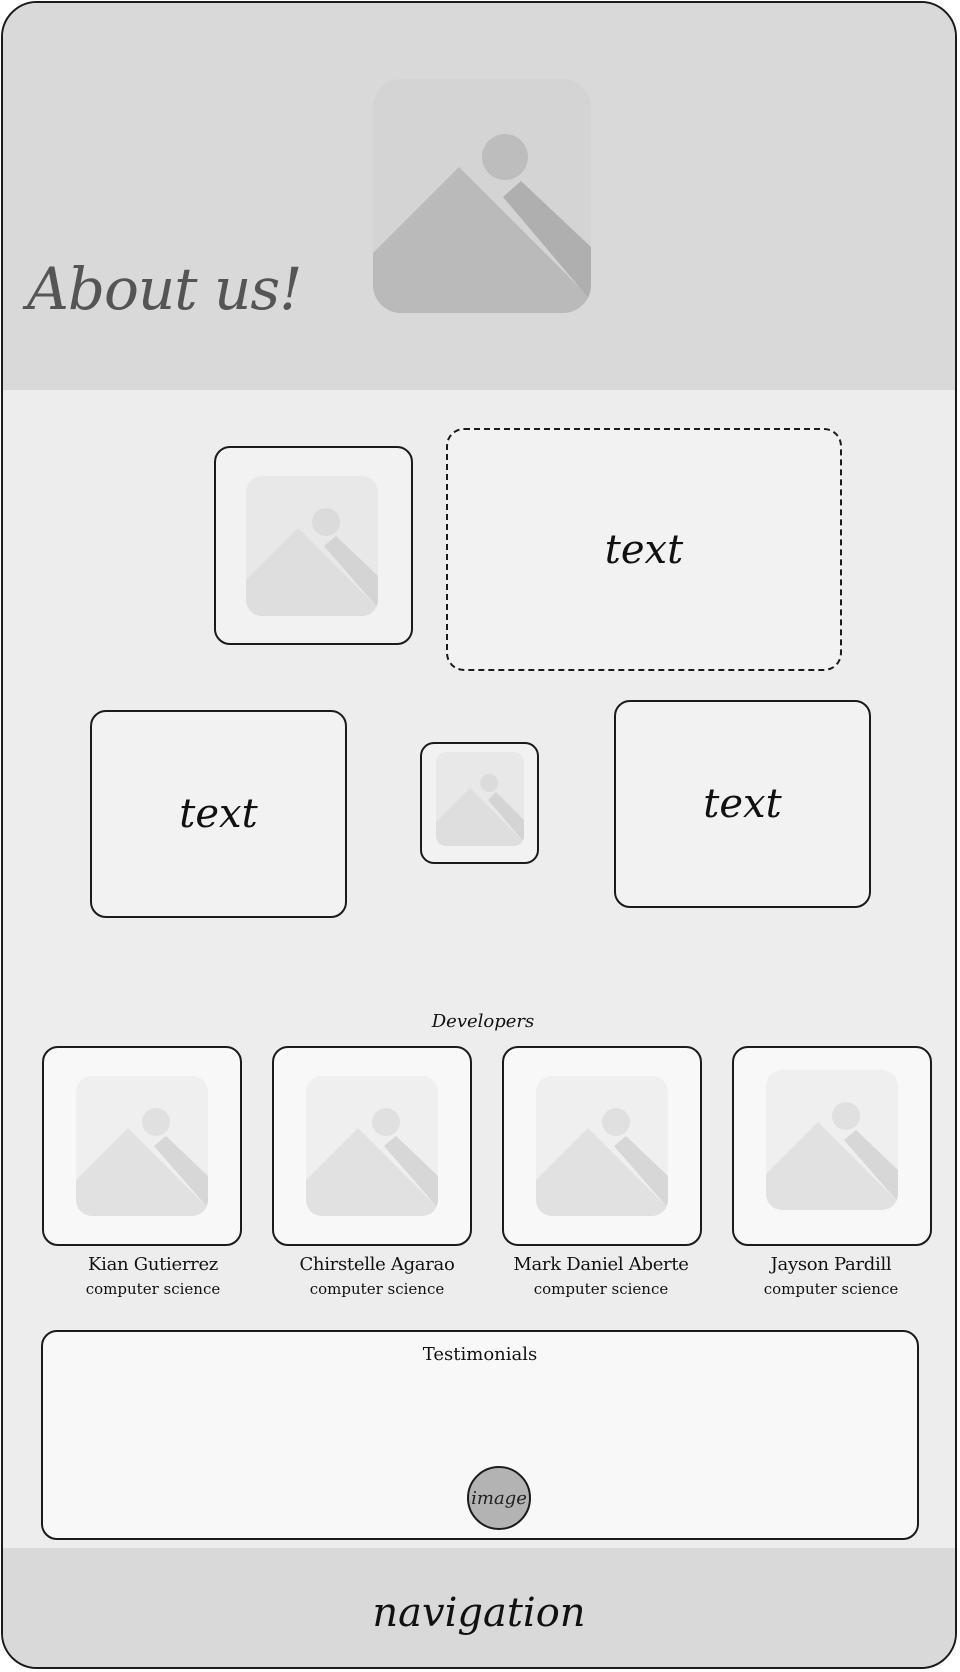 Image resolution: width=960 pixels, height=1672 pixels. What do you see at coordinates (480, 1435) in the screenshot?
I see `testimonials-panel: Testimonials image` at bounding box center [480, 1435].